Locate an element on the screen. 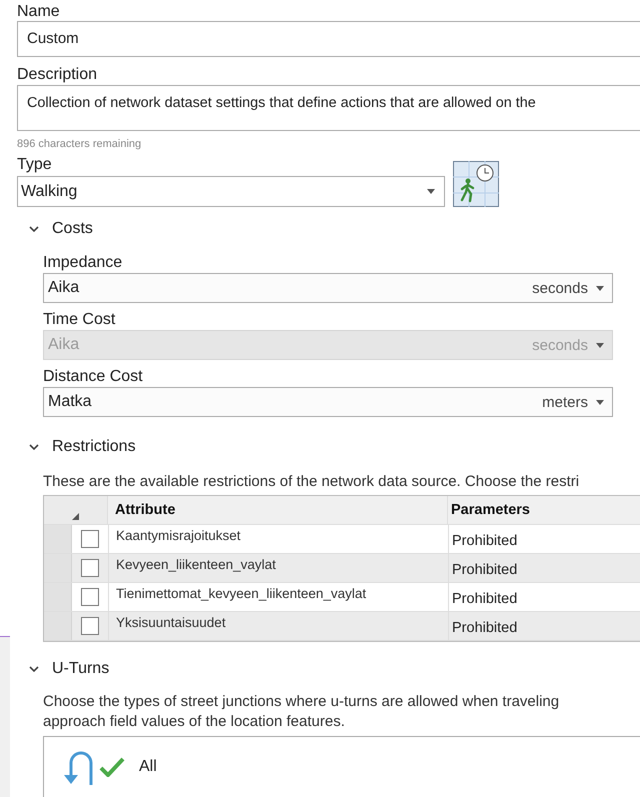 Image resolution: width=640 pixels, height=797 pixels. table-cell: Yksisuuntaisuudet is located at coordinates (279, 626).